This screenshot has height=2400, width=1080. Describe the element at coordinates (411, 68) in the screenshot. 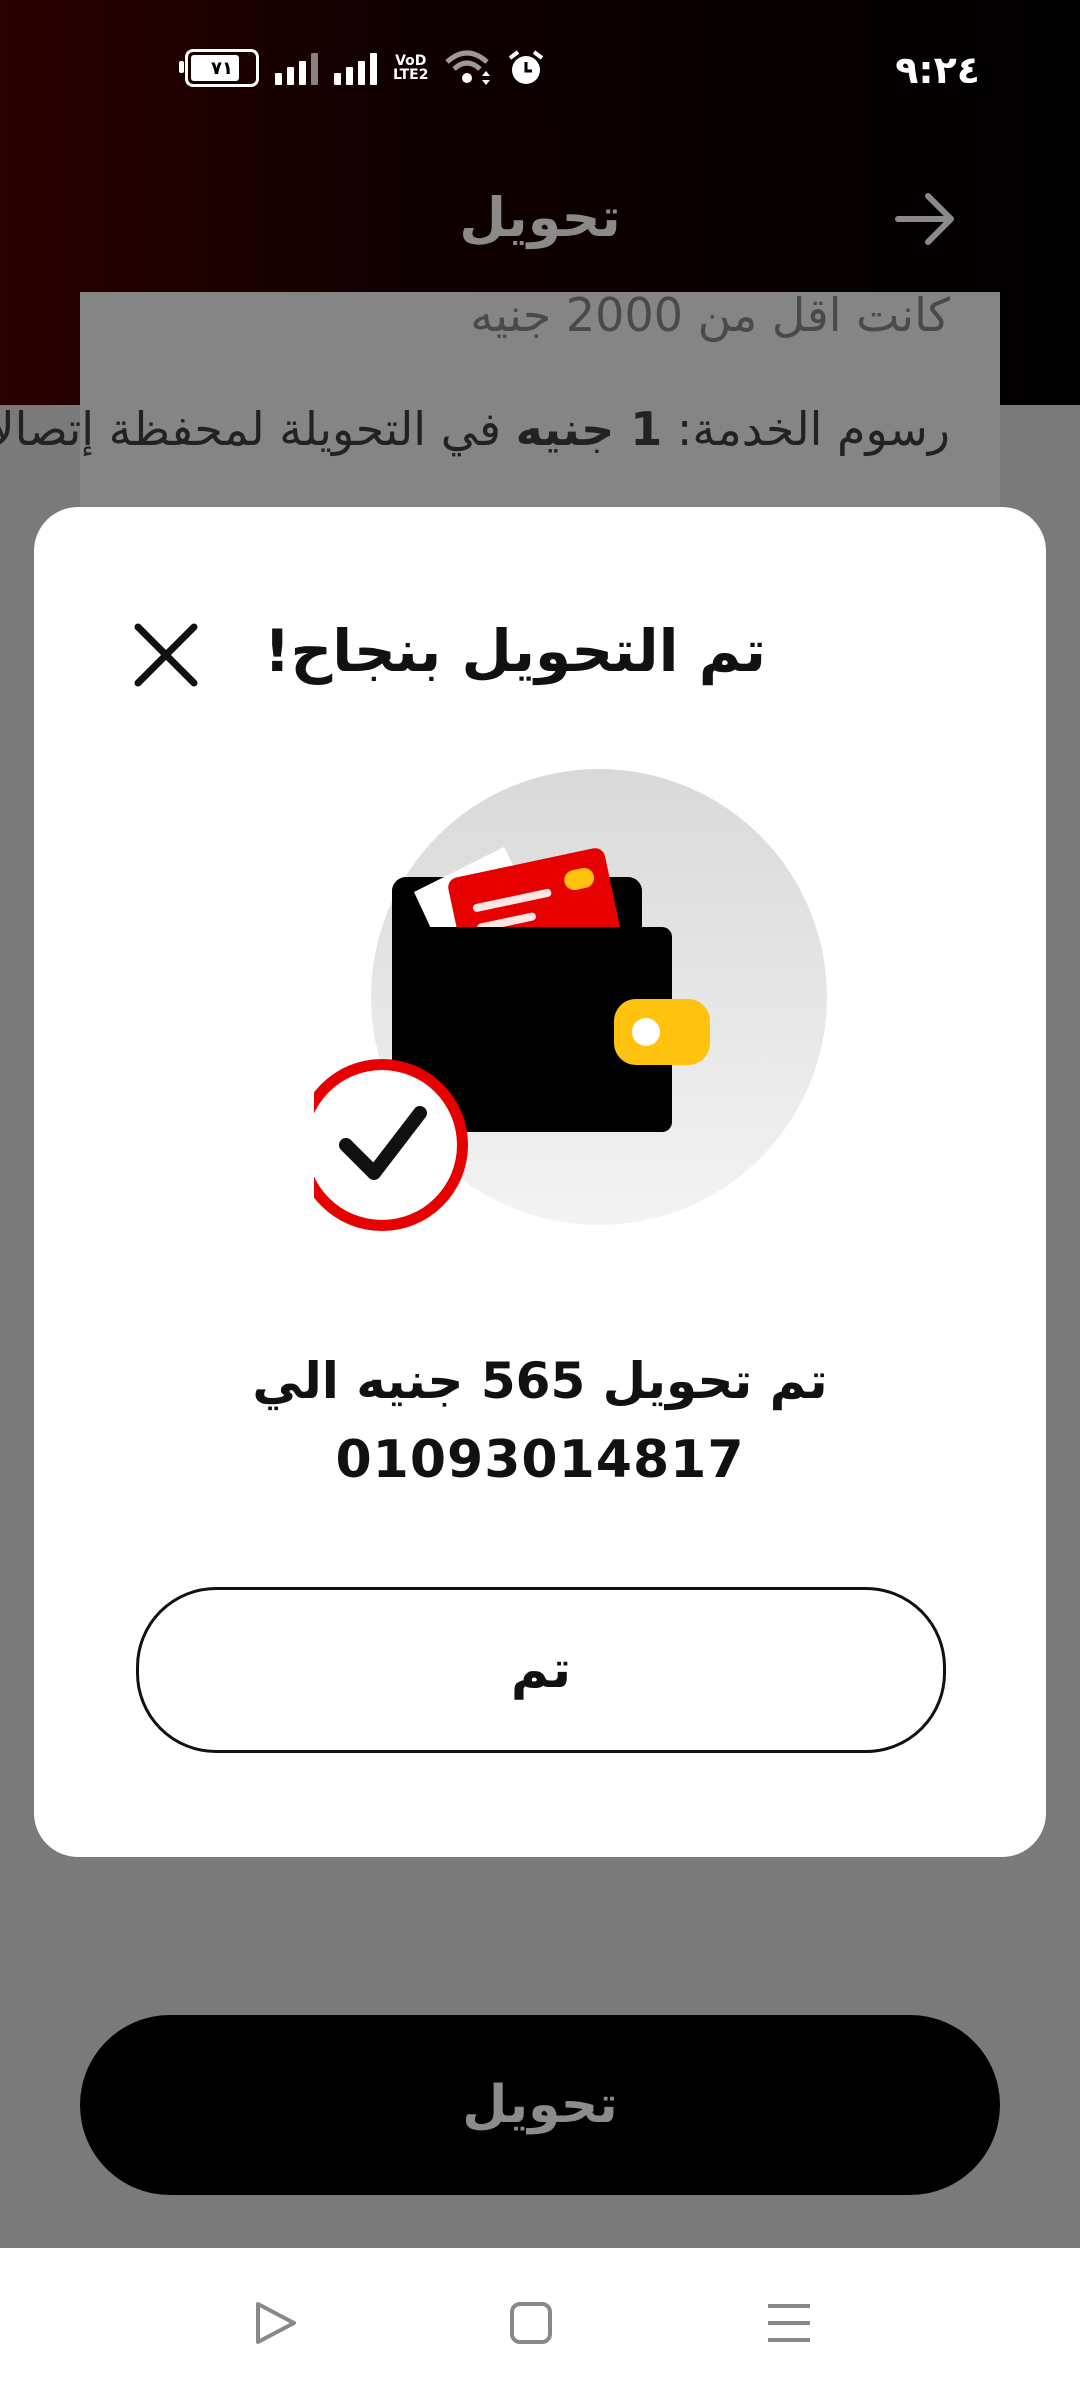

I see `volte-icon: VoD LTE2` at that location.